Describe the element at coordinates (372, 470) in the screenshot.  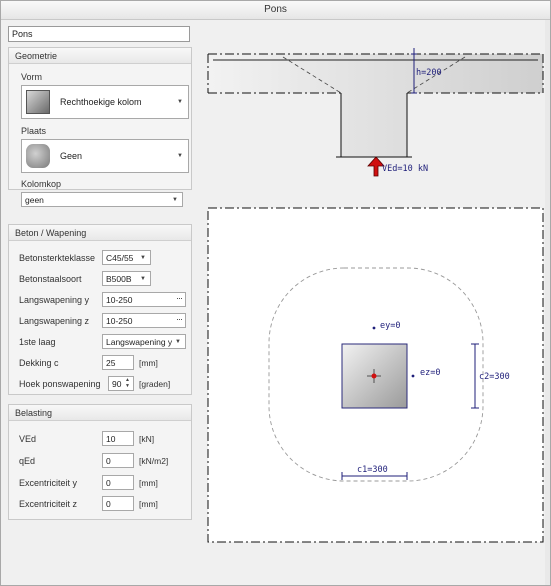
I see `c1-dimension-label: c1=300` at that location.